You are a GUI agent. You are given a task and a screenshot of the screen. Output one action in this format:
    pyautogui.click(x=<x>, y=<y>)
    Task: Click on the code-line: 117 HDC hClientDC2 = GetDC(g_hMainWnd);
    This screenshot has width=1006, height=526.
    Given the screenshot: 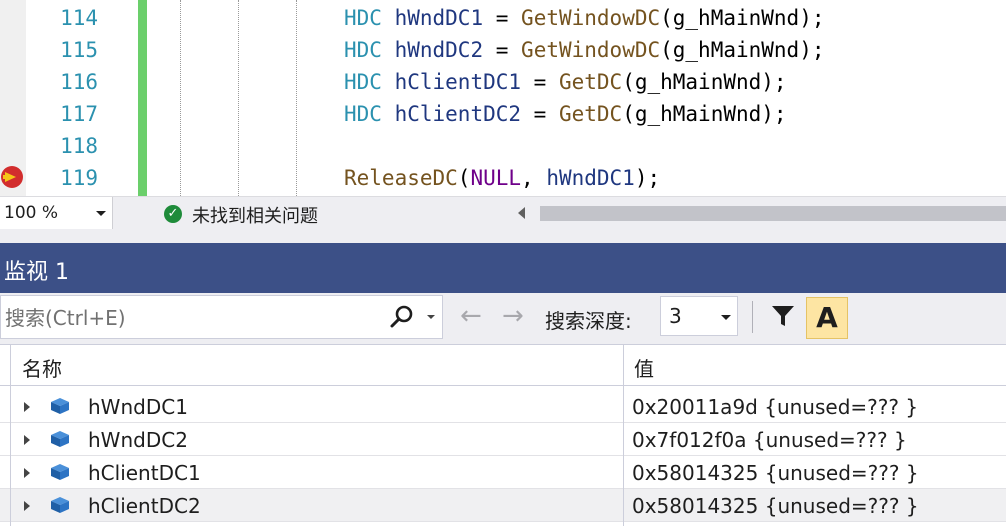 What is the action you would take?
    pyautogui.click(x=503, y=114)
    